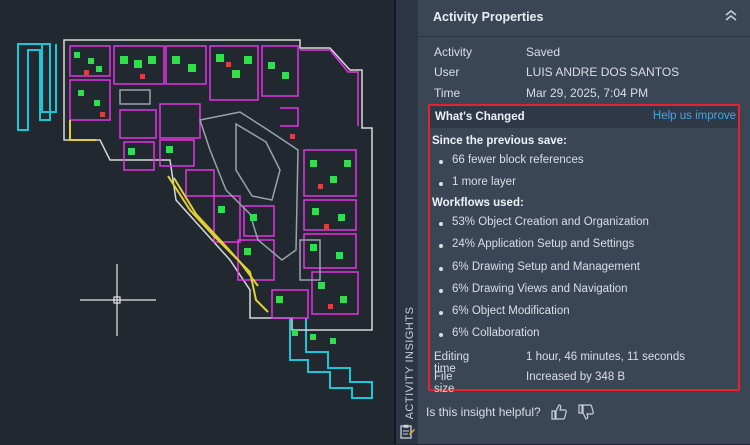 This screenshot has width=750, height=445. I want to click on feedback-question: Is this insight helpful?, so click(483, 412).